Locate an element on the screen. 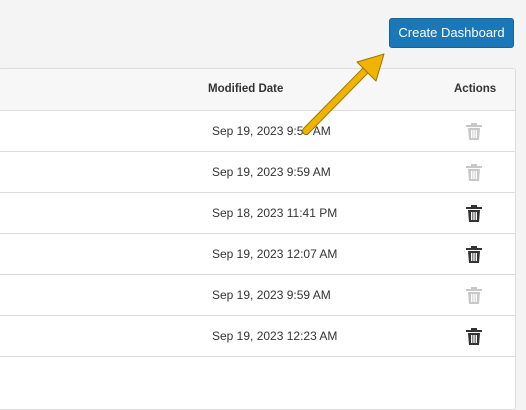 The height and width of the screenshot is (410, 526). column-header-actions: Actions is located at coordinates (475, 89).